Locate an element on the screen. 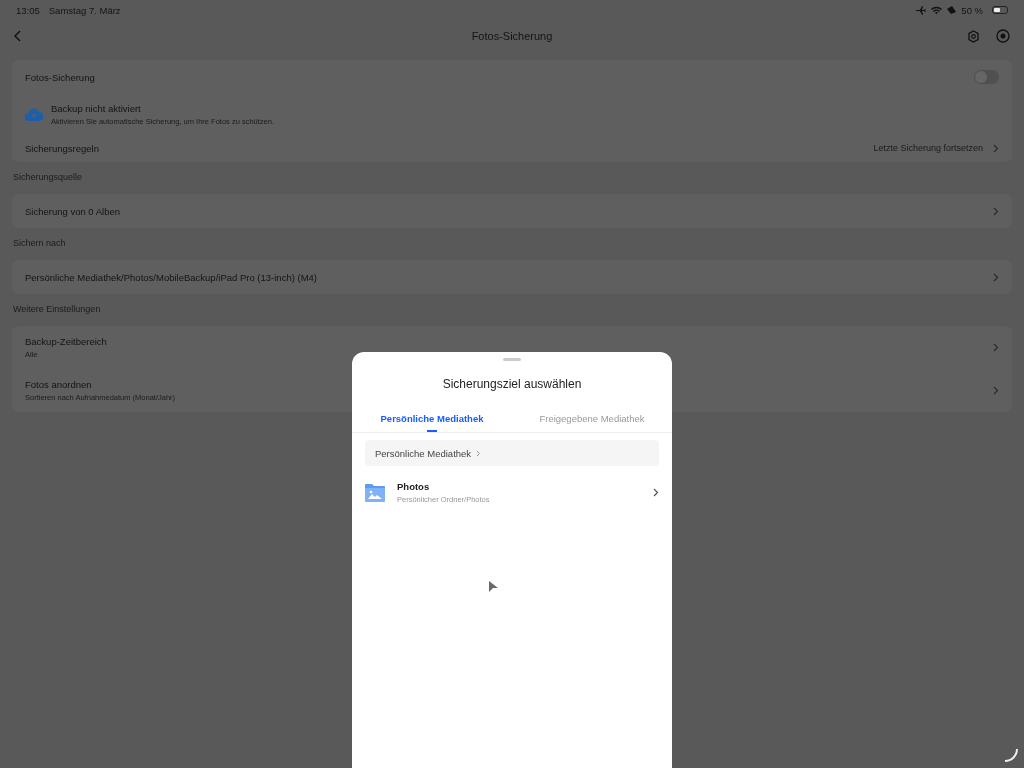  record-icon is located at coordinates (1003, 36).